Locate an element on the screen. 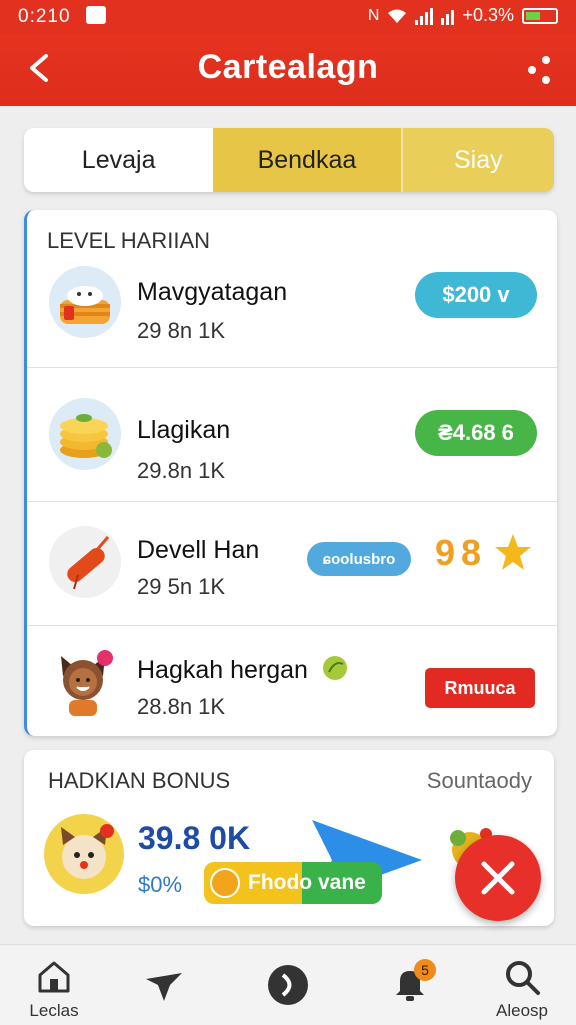  nav-play is located at coordinates (288, 985).